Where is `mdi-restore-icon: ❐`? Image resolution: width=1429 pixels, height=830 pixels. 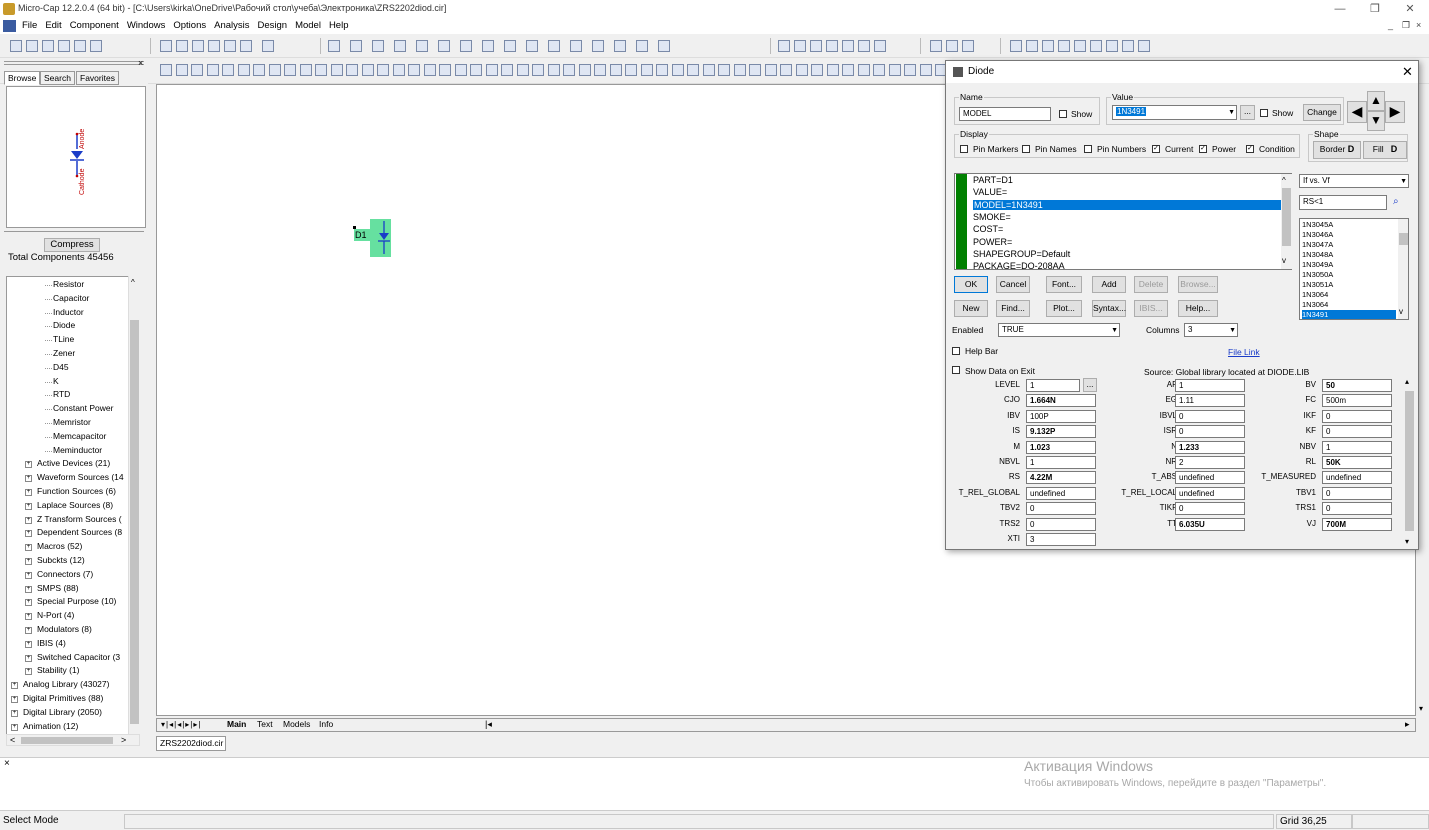 mdi-restore-icon: ❐ is located at coordinates (1406, 25).